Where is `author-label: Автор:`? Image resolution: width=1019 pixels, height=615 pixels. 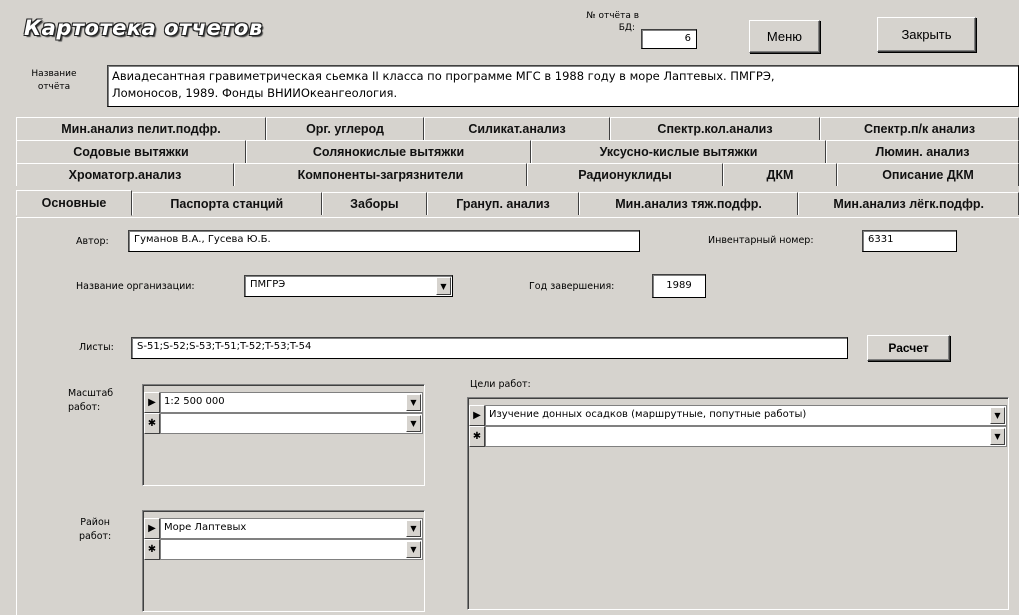
author-label: Автор: is located at coordinates (92, 241).